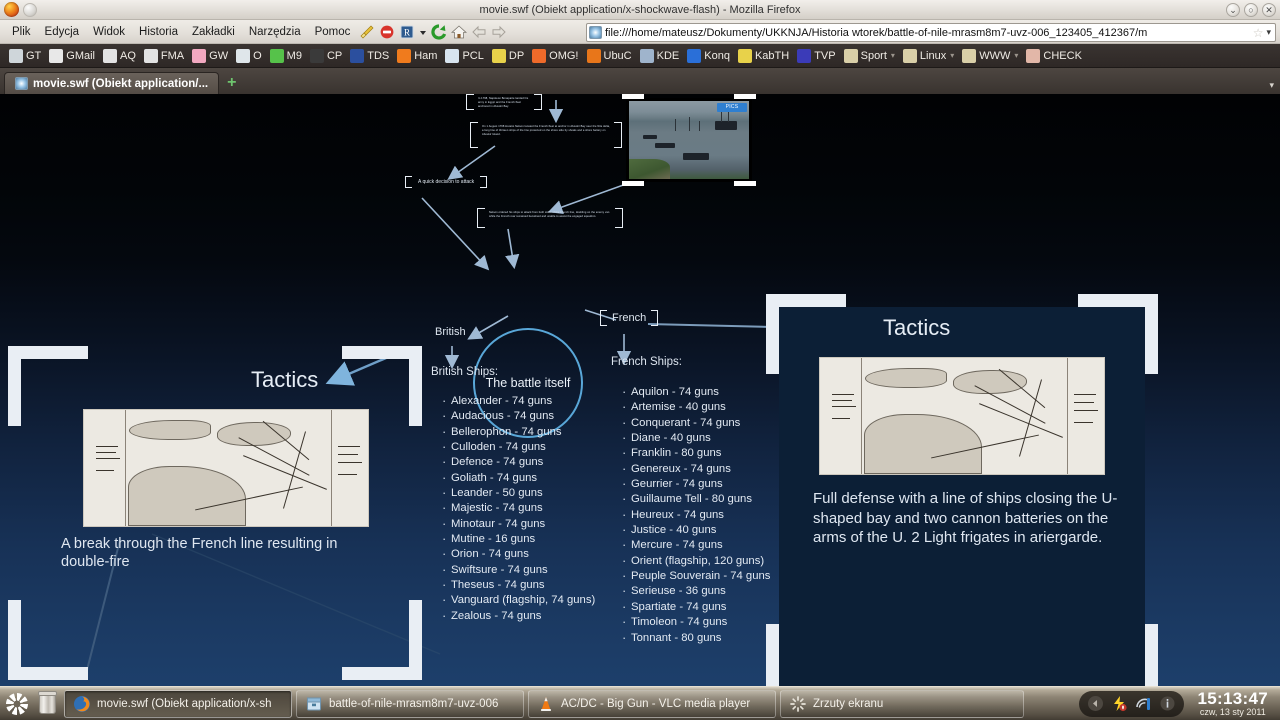 This screenshot has height=720, width=1280. I want to click on menu-edycja: Edycja, so click(62, 32).